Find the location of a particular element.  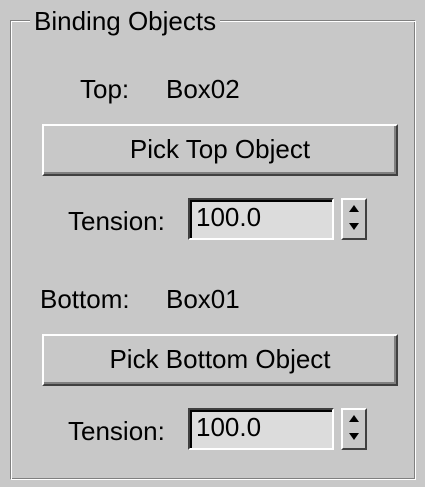

top-label: Top: is located at coordinates (105, 89).